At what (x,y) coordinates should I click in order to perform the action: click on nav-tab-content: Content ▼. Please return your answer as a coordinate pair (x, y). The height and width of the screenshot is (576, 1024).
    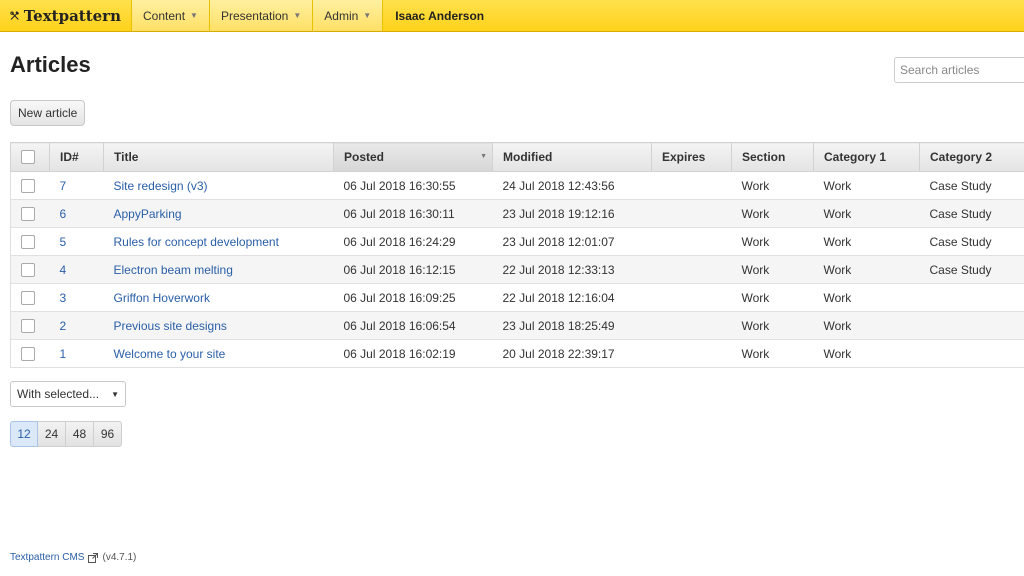
    Looking at the image, I should click on (170, 15).